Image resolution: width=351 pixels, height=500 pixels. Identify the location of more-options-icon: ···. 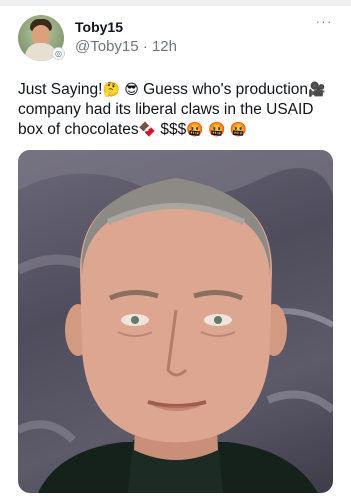
(324, 22).